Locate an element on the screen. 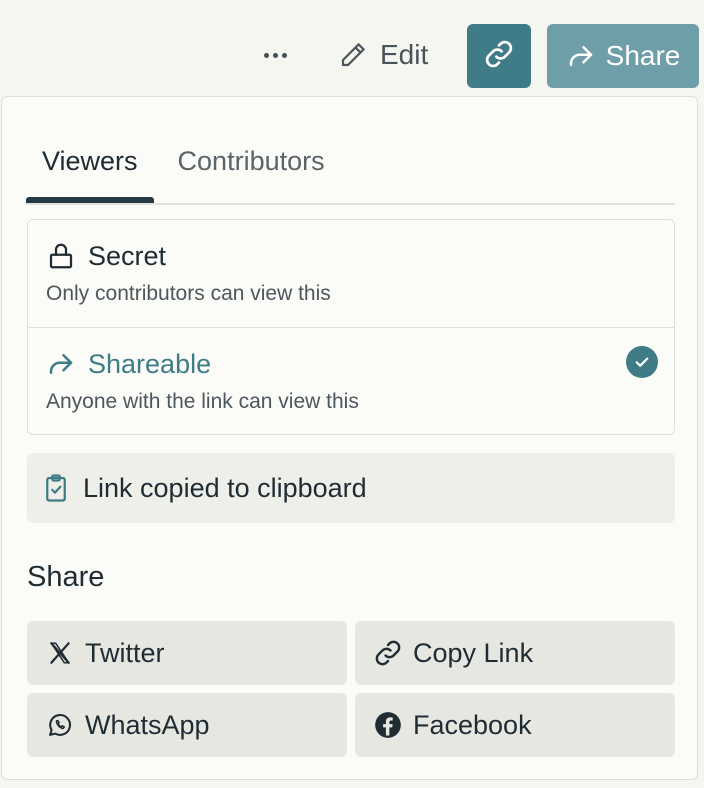  edit-button: Edit is located at coordinates (383, 55).